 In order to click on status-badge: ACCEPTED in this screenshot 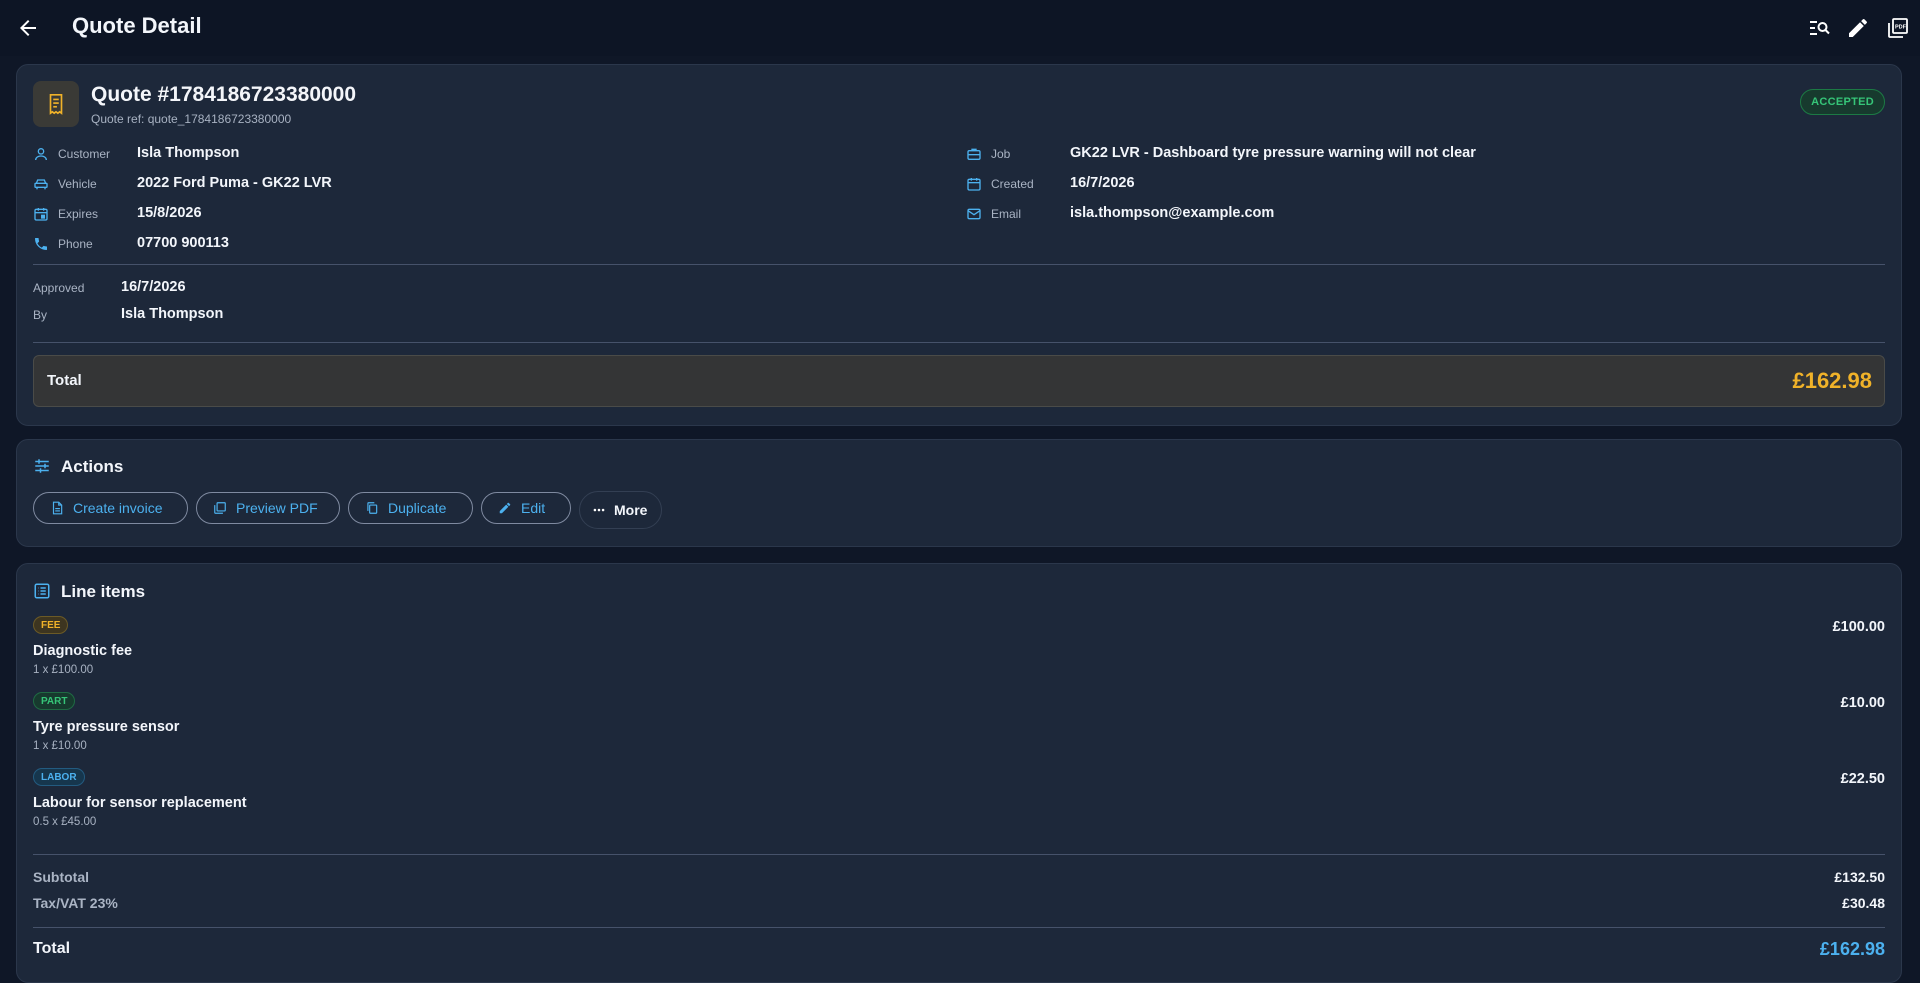, I will do `click(1842, 102)`.